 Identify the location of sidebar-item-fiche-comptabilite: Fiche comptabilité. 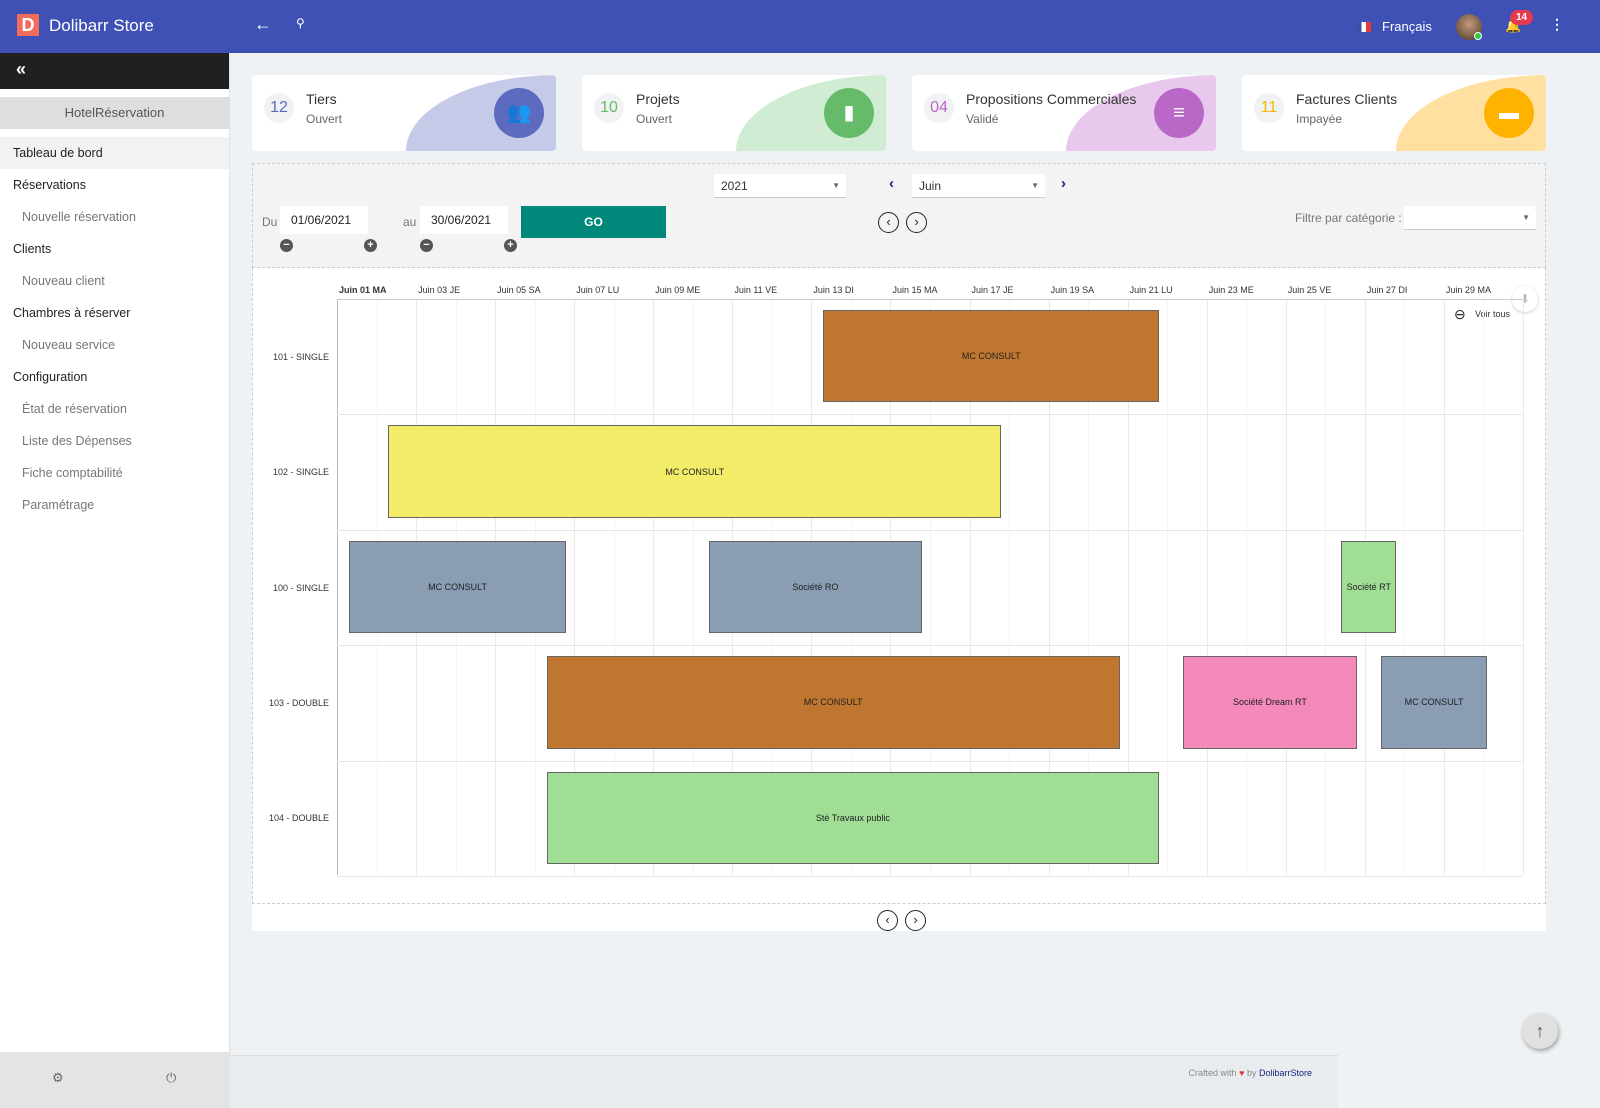
(114, 473).